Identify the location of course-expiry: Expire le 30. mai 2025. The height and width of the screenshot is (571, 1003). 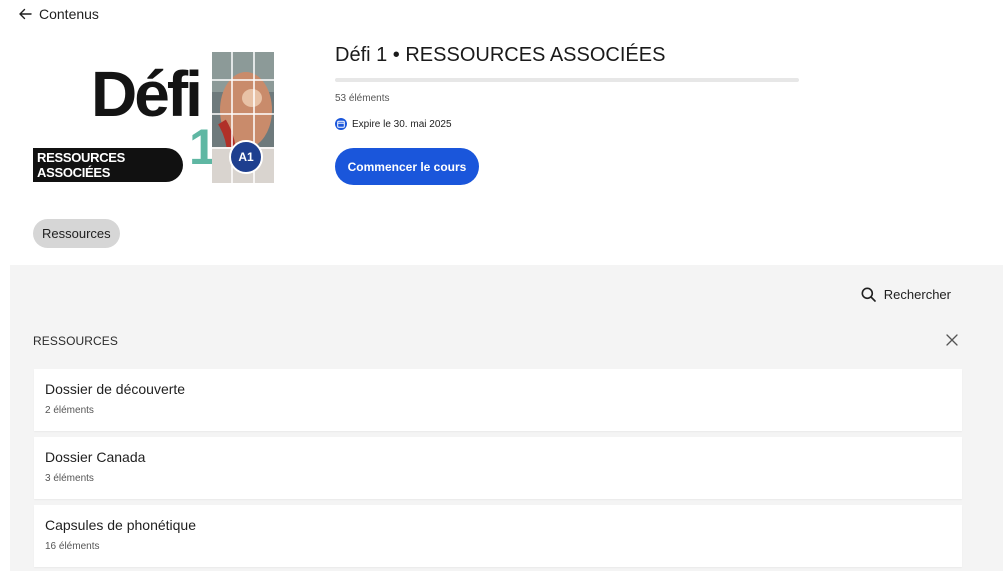
(567, 124).